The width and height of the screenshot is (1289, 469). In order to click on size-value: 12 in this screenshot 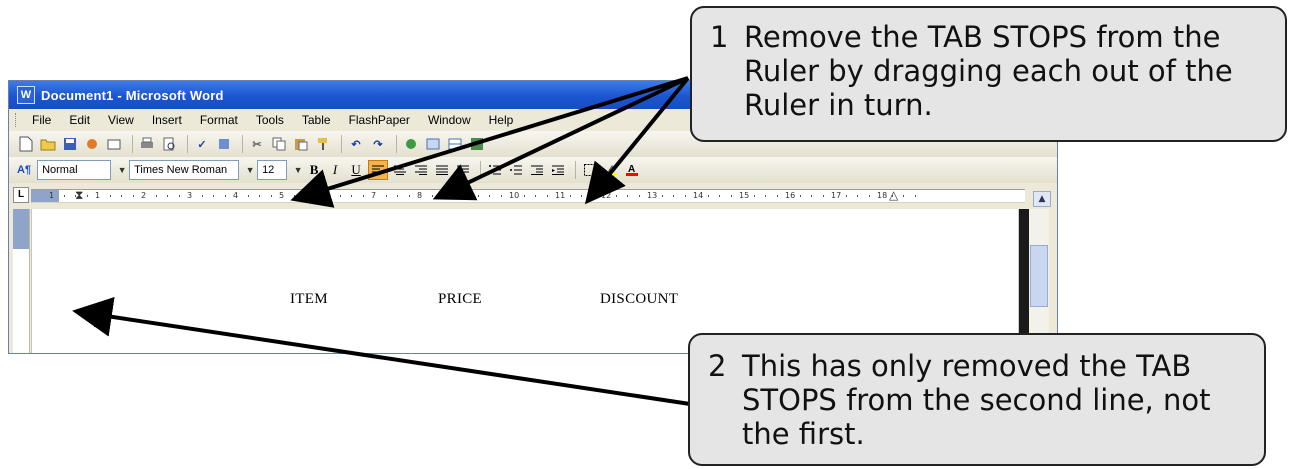, I will do `click(268, 170)`.